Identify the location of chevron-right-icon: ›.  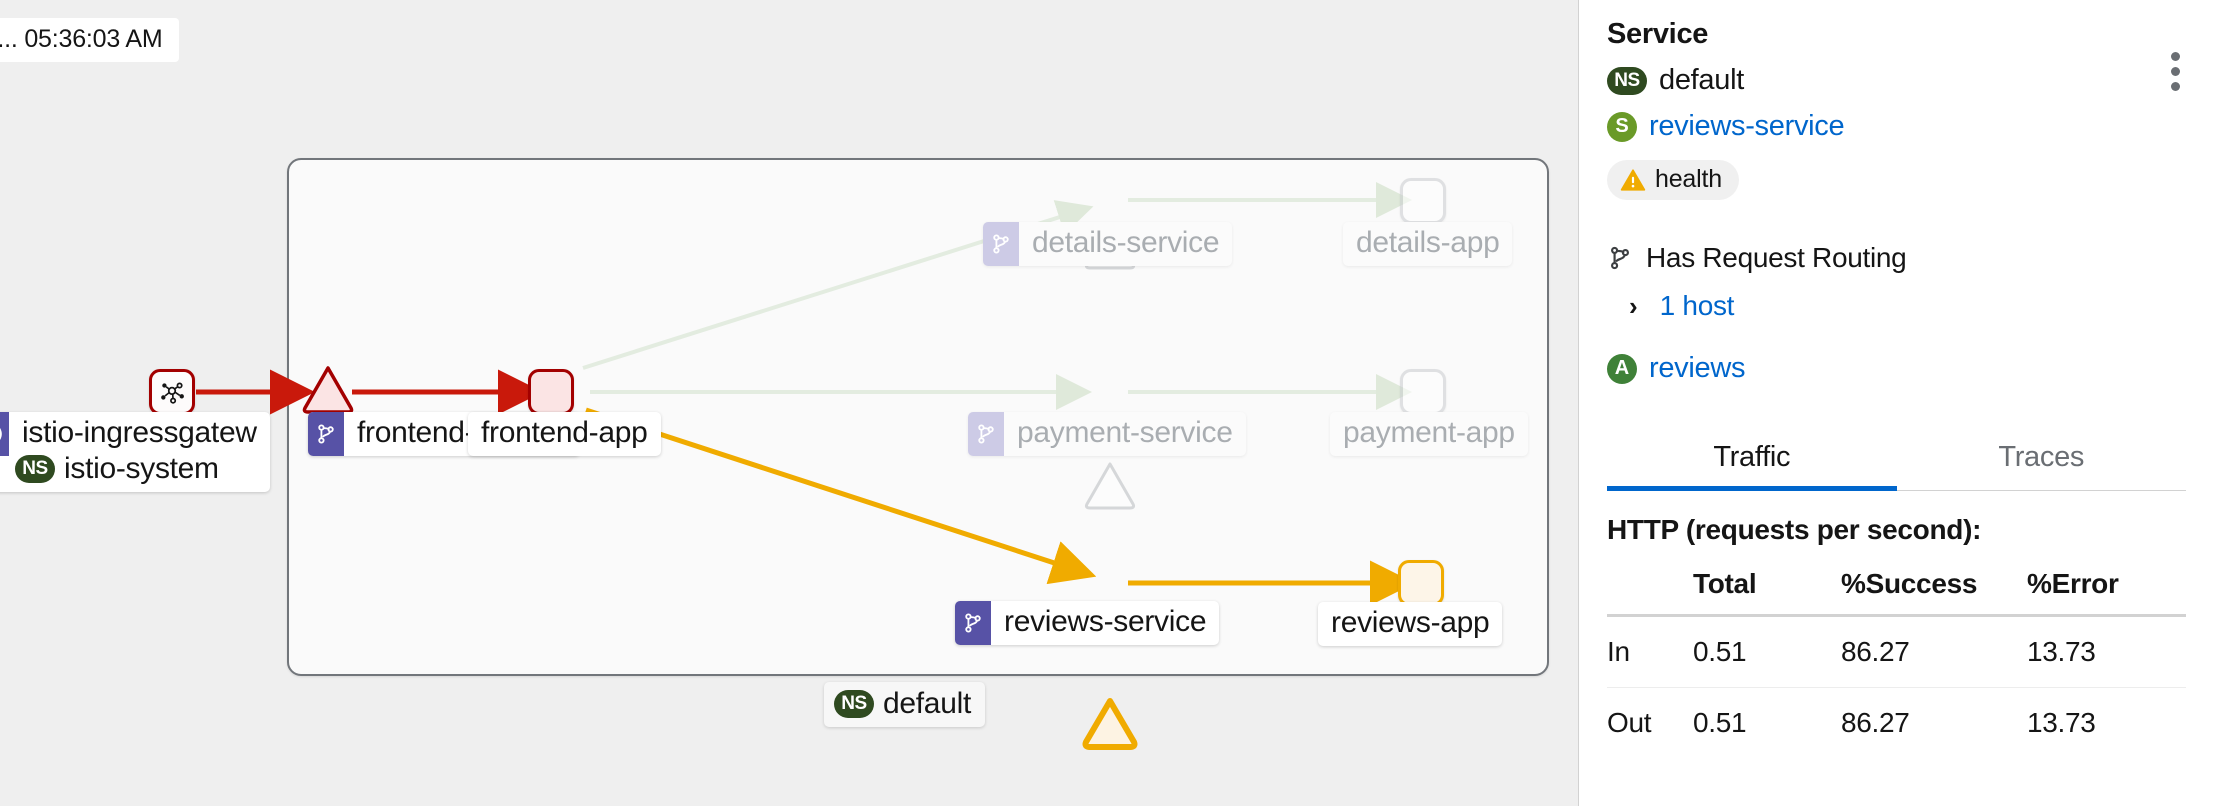
(1633, 306).